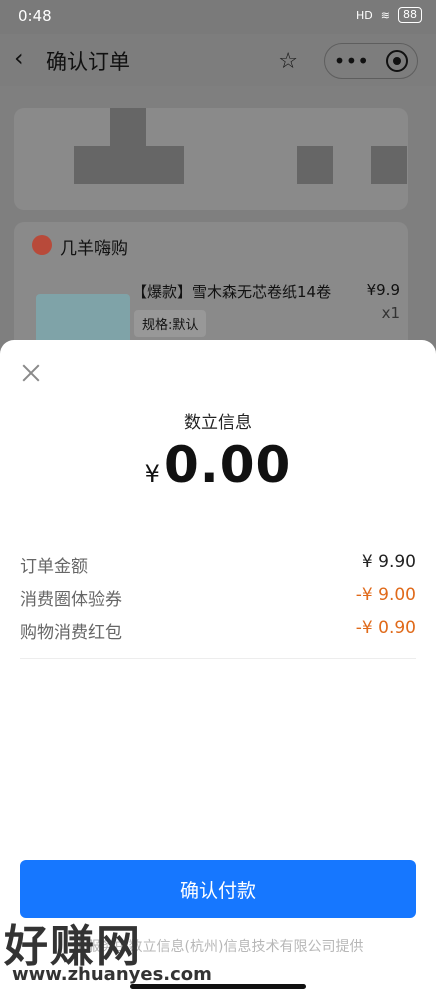 The image size is (436, 1000). What do you see at coordinates (88, 62) in the screenshot?
I see `page-title: 确认订单` at bounding box center [88, 62].